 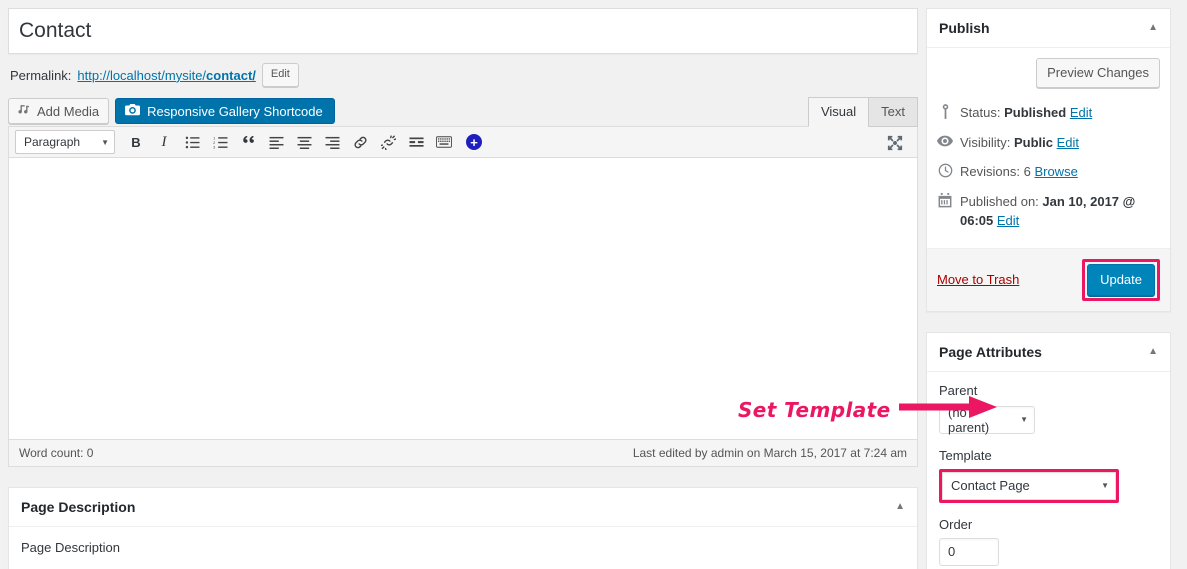 I want to click on add-block-icon: +, so click(x=474, y=142).